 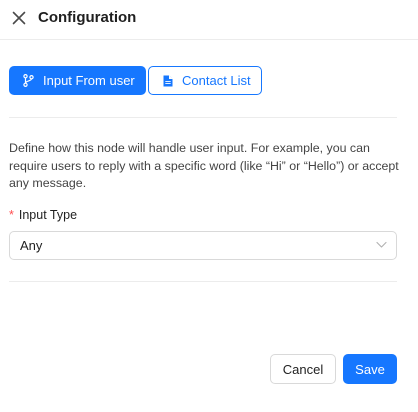 I want to click on tab-label: Contact List, so click(x=216, y=80).